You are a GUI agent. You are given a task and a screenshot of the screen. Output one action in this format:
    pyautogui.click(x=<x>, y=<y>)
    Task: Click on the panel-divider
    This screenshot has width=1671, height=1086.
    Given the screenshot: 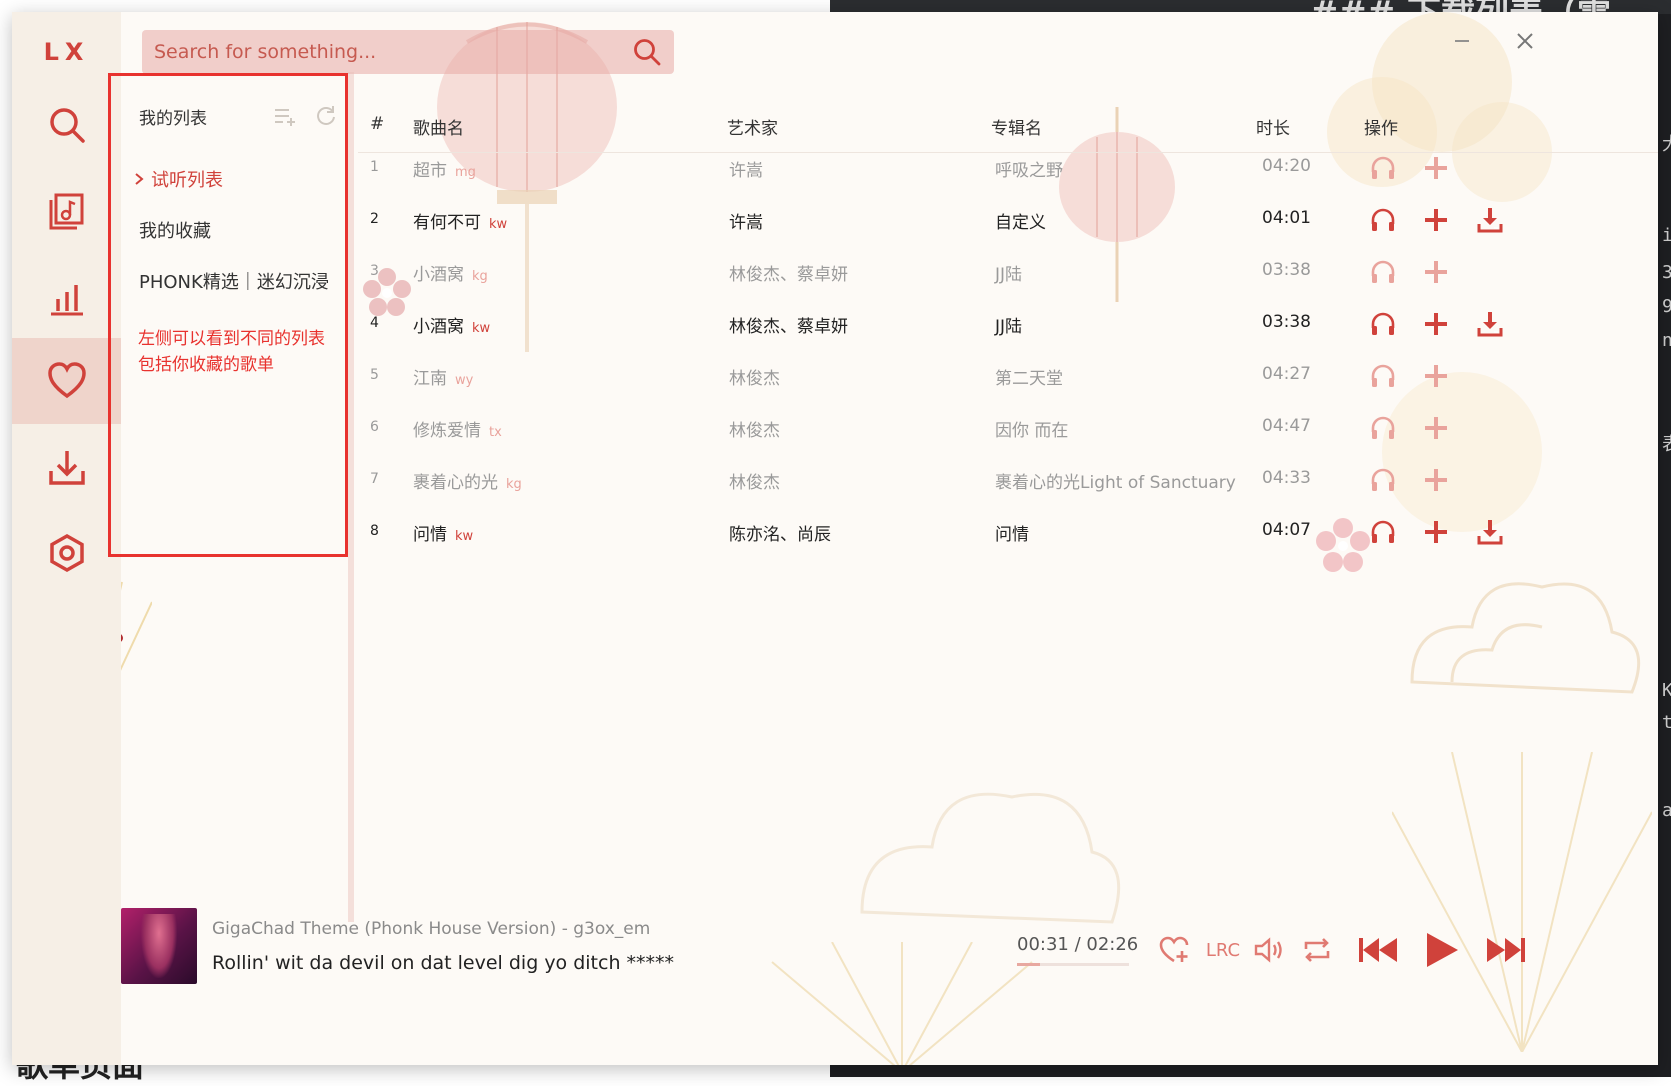 What is the action you would take?
    pyautogui.click(x=351, y=497)
    